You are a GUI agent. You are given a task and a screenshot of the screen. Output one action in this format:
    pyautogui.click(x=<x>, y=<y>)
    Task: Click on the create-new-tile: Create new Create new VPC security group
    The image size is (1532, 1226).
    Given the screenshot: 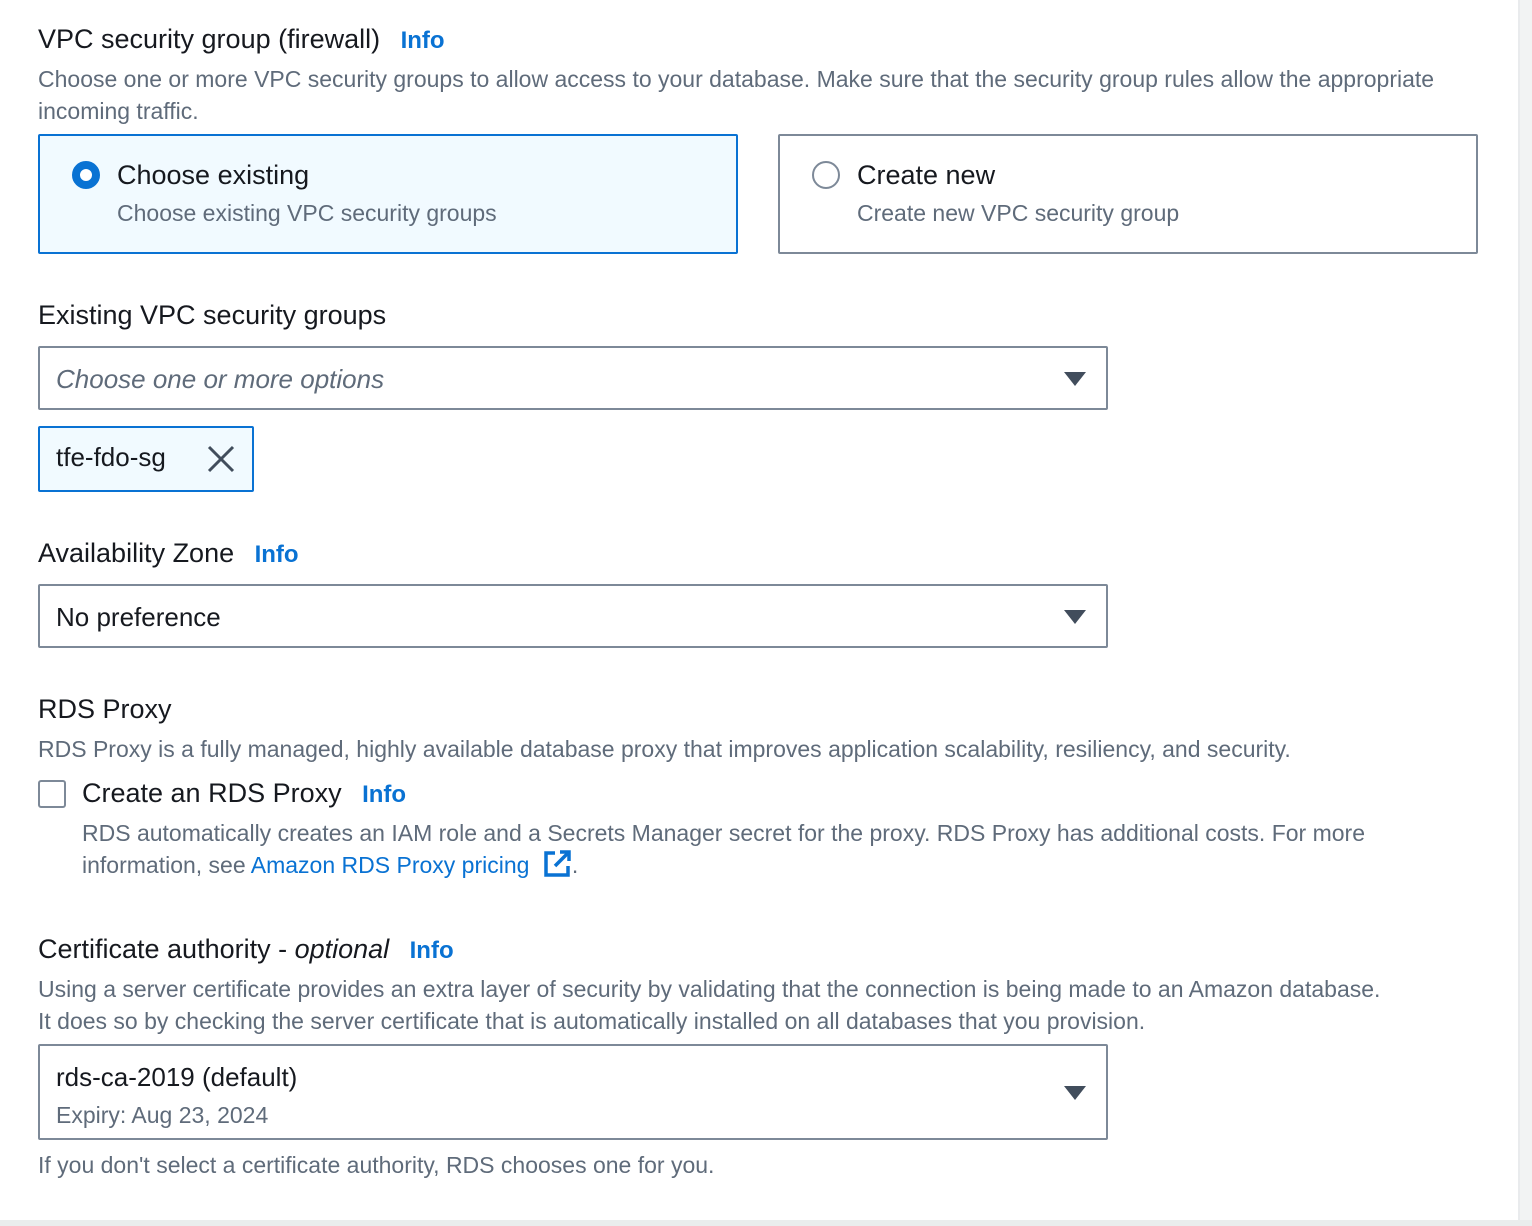 What is the action you would take?
    pyautogui.click(x=1128, y=194)
    